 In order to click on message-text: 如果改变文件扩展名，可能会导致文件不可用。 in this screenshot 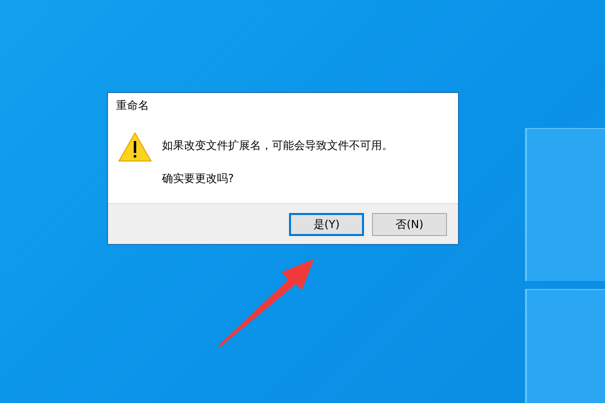, I will do `click(277, 145)`.